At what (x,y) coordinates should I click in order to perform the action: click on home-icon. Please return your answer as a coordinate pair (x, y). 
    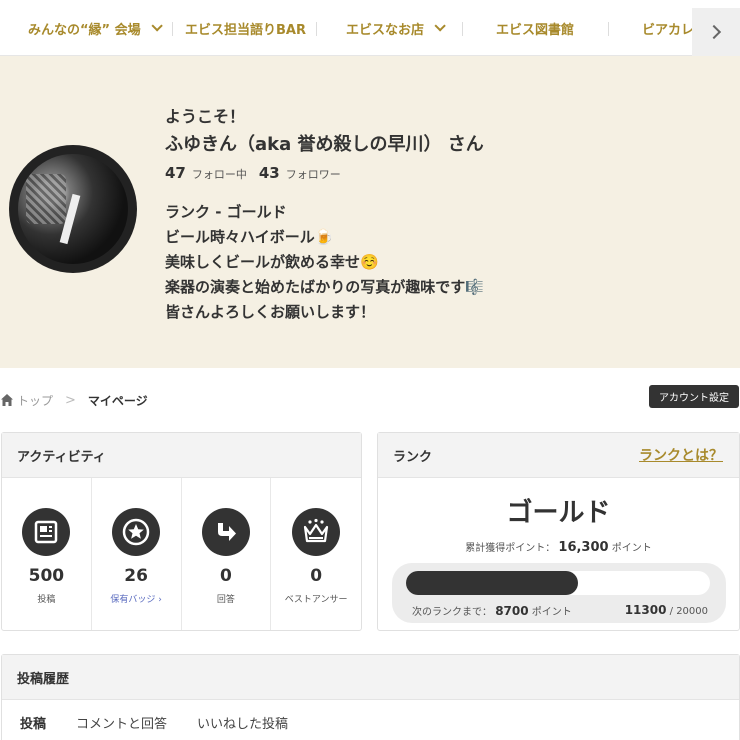
    Looking at the image, I should click on (7, 400).